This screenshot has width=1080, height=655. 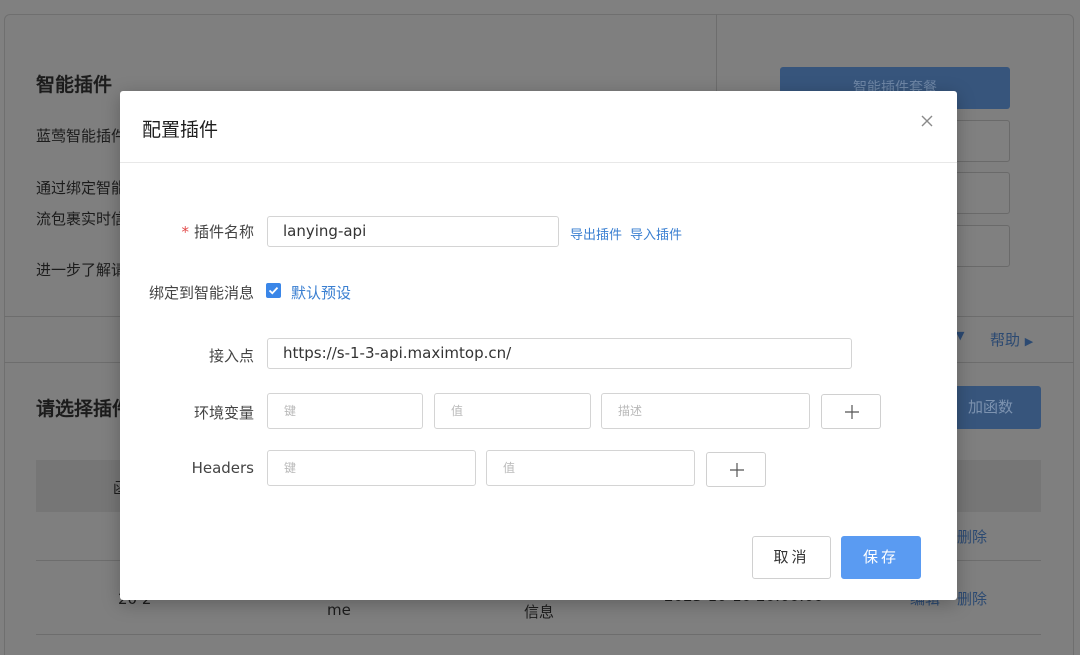 What do you see at coordinates (222, 468) in the screenshot?
I see `headers-label: Headers` at bounding box center [222, 468].